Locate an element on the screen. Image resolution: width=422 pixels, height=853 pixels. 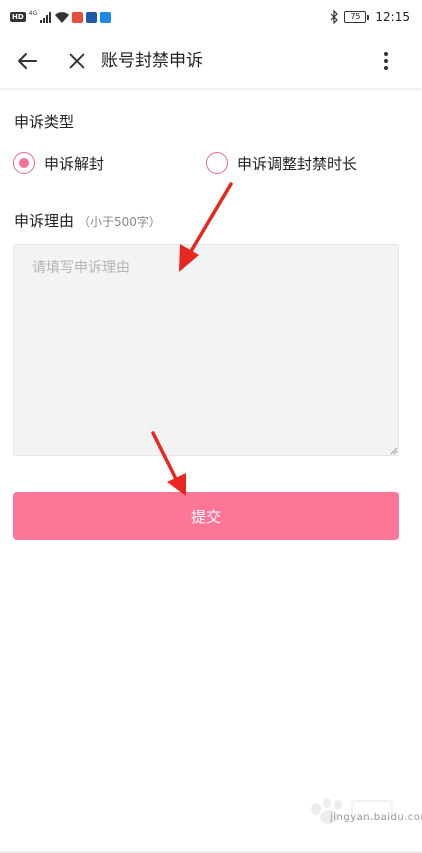
radio-dot is located at coordinates (24, 163).